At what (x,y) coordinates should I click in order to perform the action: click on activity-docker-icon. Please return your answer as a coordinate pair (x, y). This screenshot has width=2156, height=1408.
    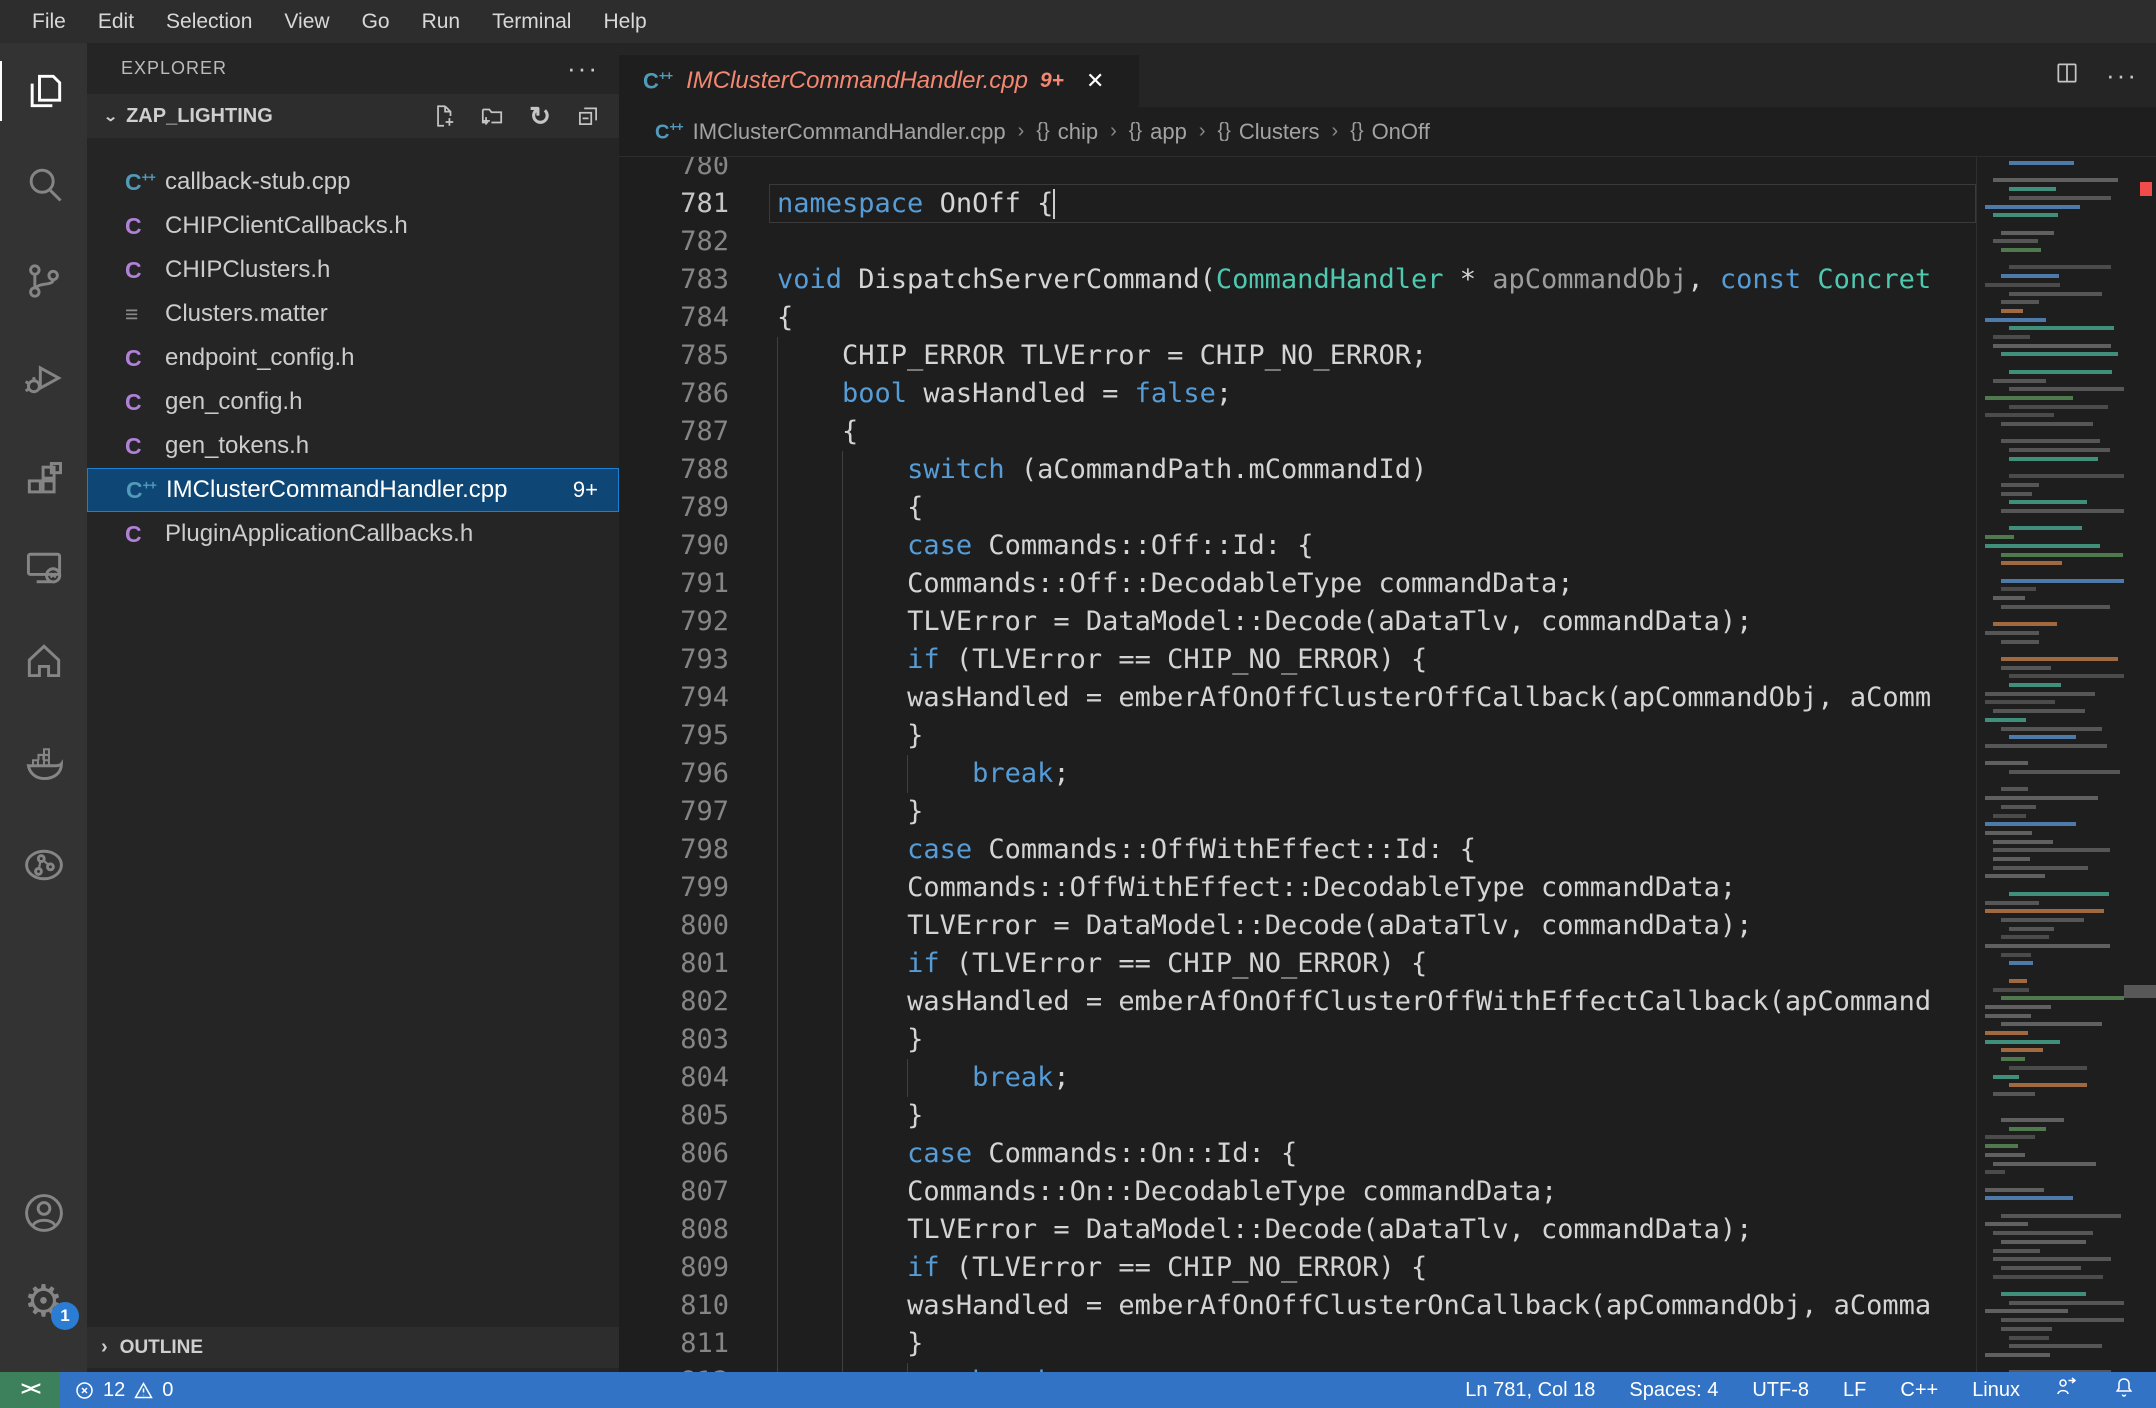
    Looking at the image, I should click on (43, 763).